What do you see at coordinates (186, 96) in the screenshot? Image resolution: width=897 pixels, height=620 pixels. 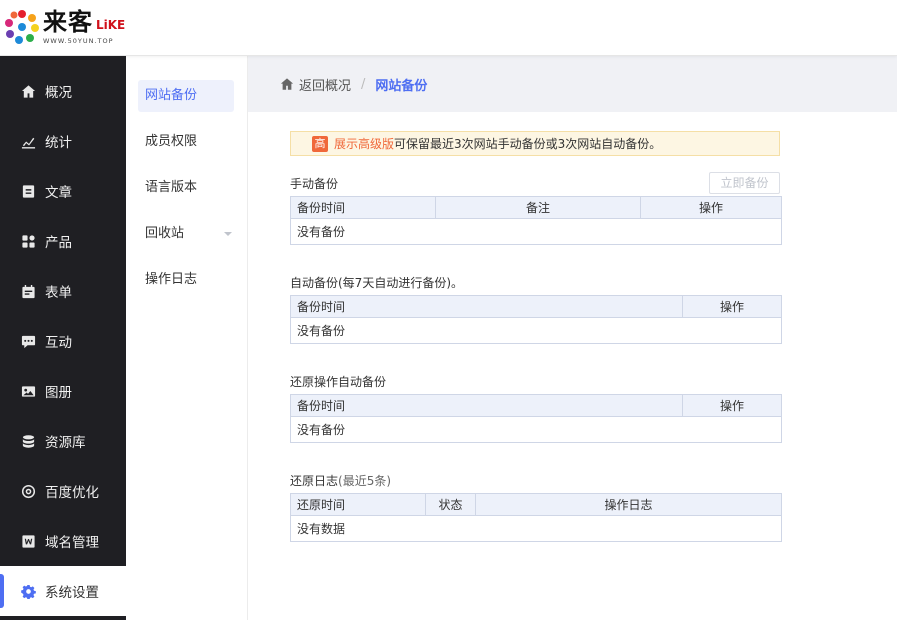 I see `submenu-item-backup: 网站备份` at bounding box center [186, 96].